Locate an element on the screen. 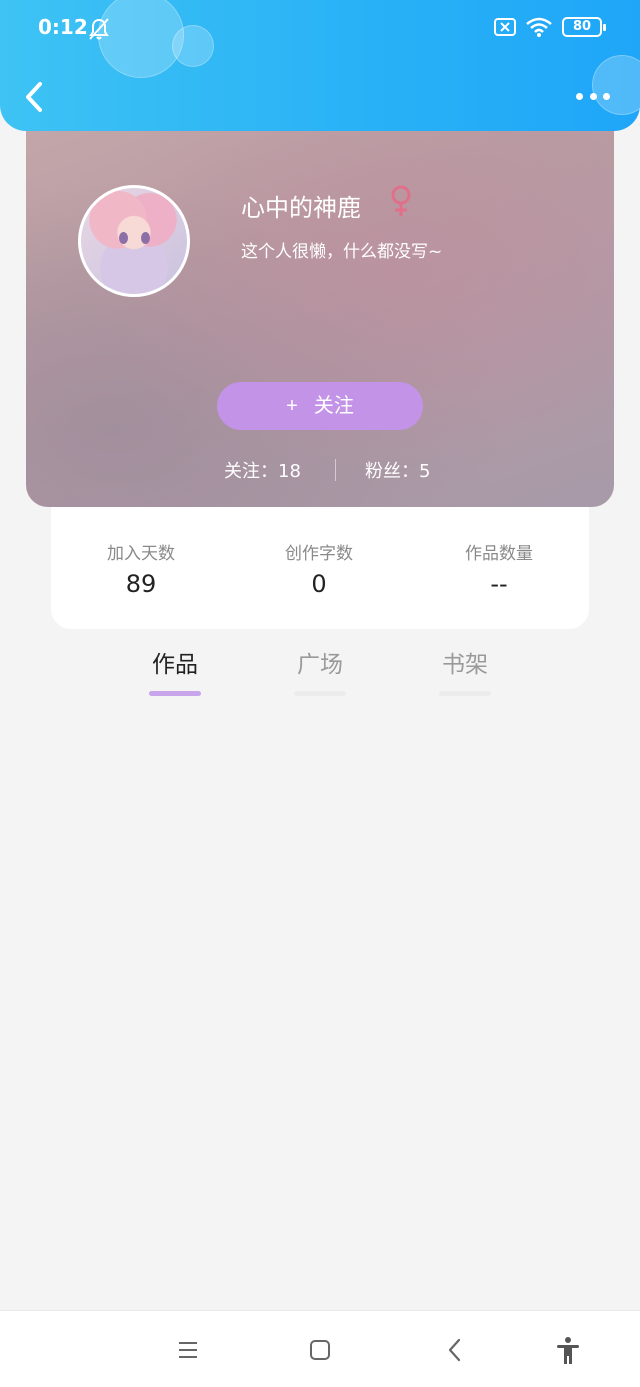  tab-works: 作品 is located at coordinates (175, 670).